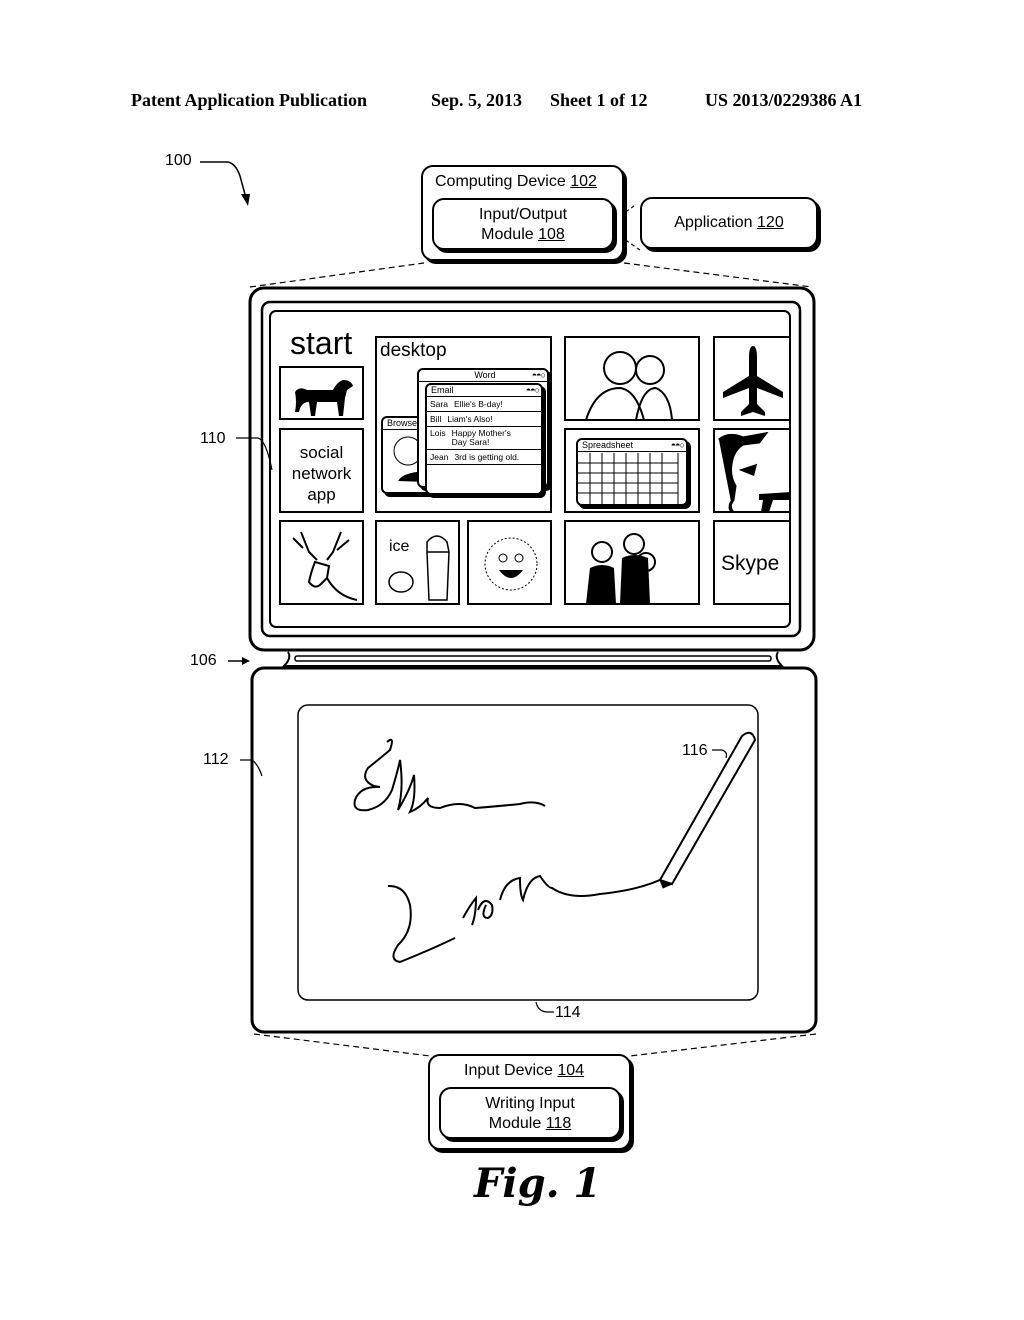 The image size is (1024, 1320). What do you see at coordinates (753, 381) in the screenshot?
I see `airplane-icon` at bounding box center [753, 381].